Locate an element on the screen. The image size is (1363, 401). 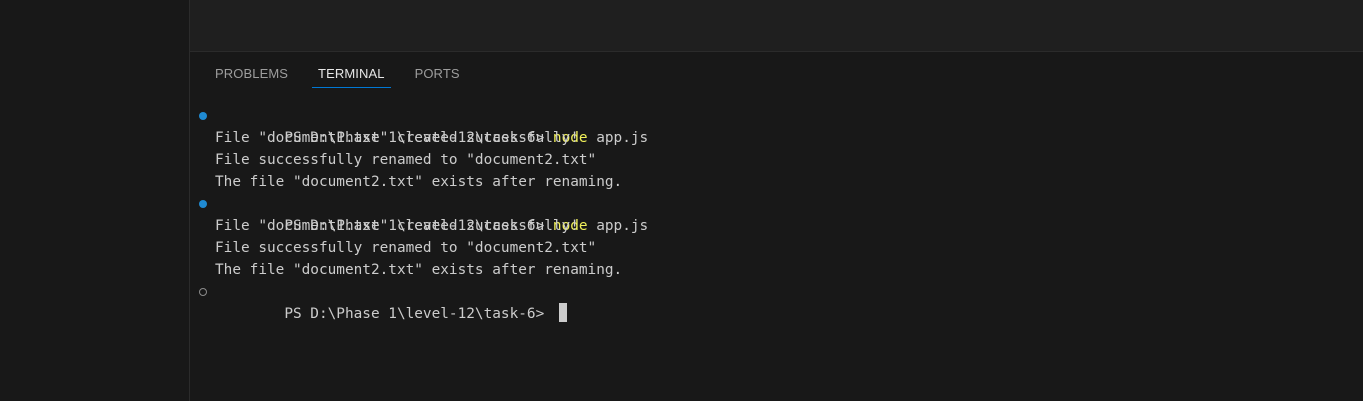
tab-problems: PROBLEMS is located at coordinates (251, 70).